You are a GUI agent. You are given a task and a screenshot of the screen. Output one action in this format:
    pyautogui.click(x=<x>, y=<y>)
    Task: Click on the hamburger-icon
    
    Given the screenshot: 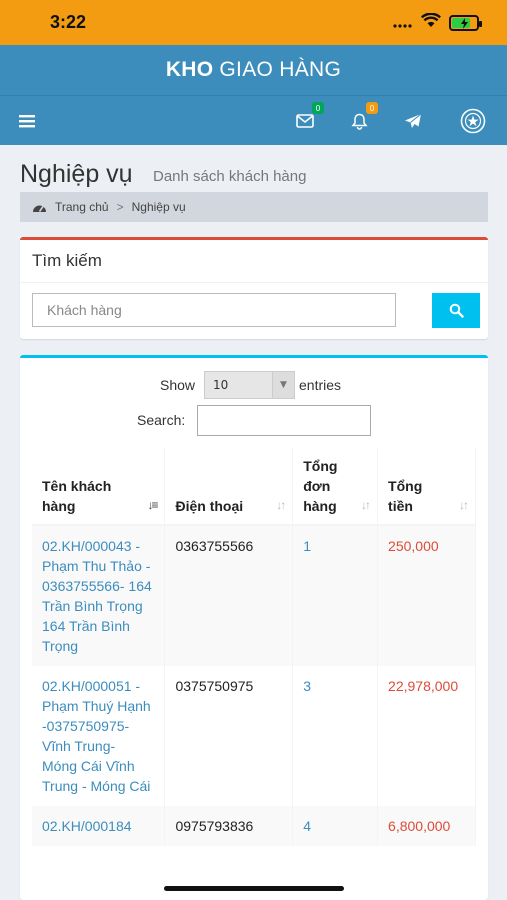 What is the action you would take?
    pyautogui.click(x=27, y=121)
    